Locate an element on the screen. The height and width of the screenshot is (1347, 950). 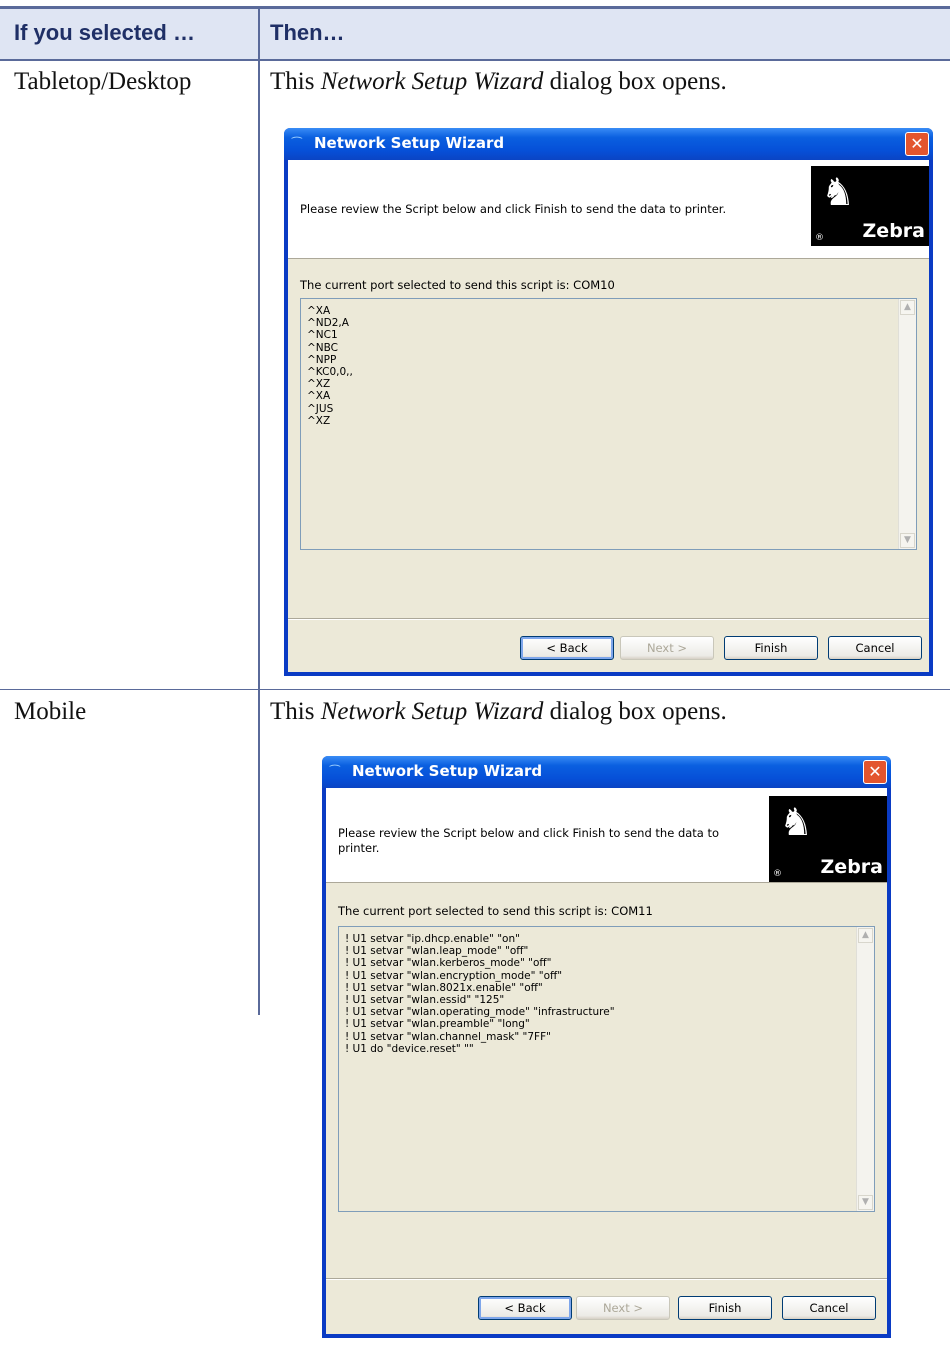
column-divider is located at coordinates (259, 512).